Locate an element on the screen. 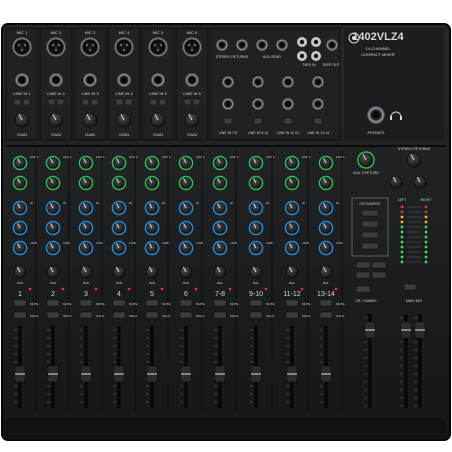 The width and height of the screenshot is (452, 452). power-button is located at coordinates (410, 287).